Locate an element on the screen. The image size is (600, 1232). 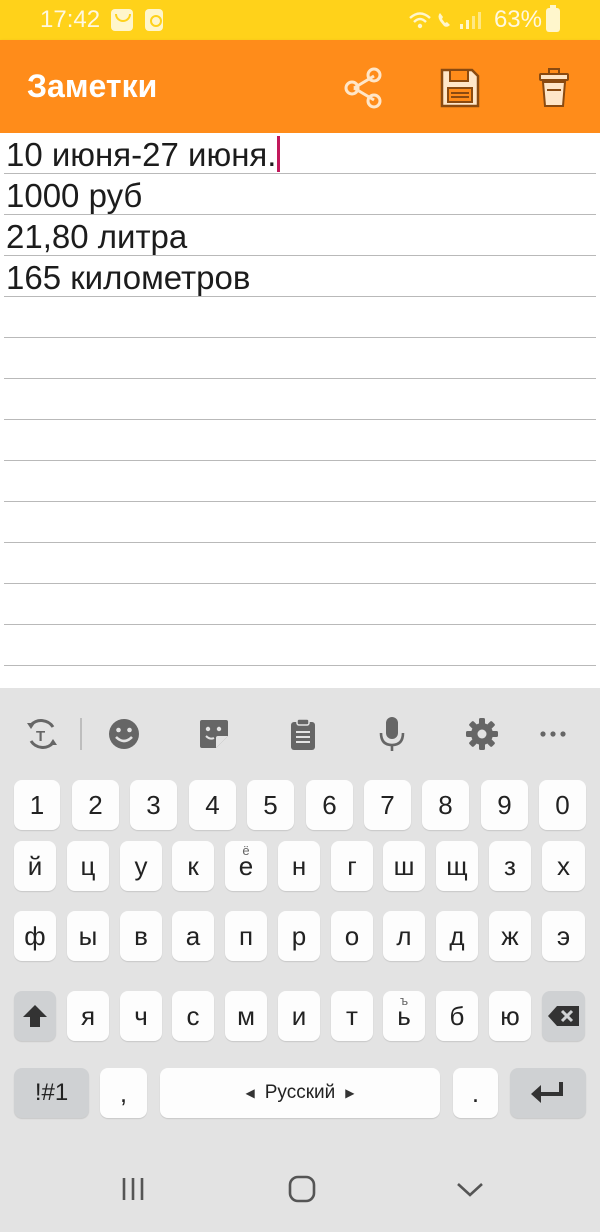
key-л: л is located at coordinates (404, 936).